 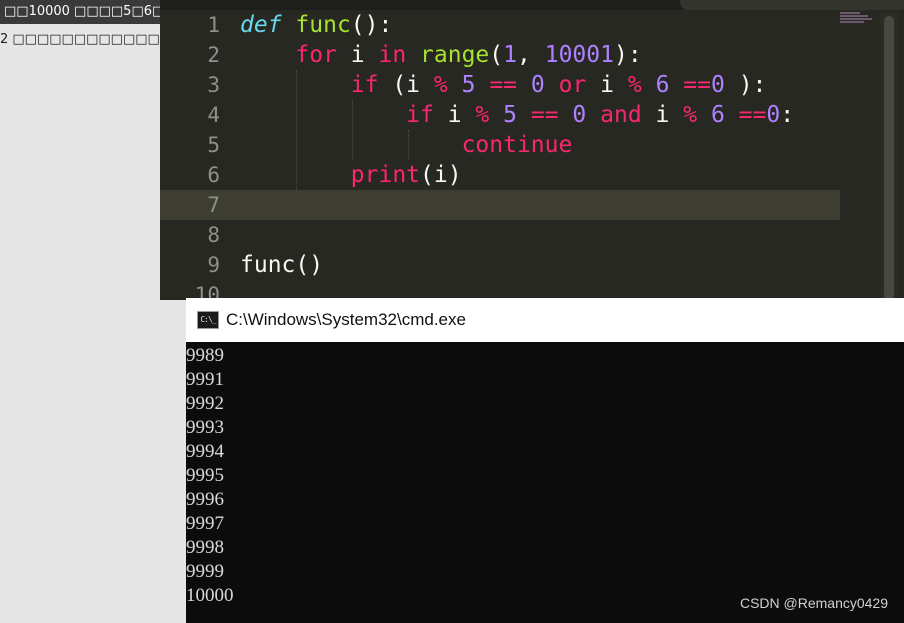 I want to click on for-keyword: for, so click(x=316, y=55).